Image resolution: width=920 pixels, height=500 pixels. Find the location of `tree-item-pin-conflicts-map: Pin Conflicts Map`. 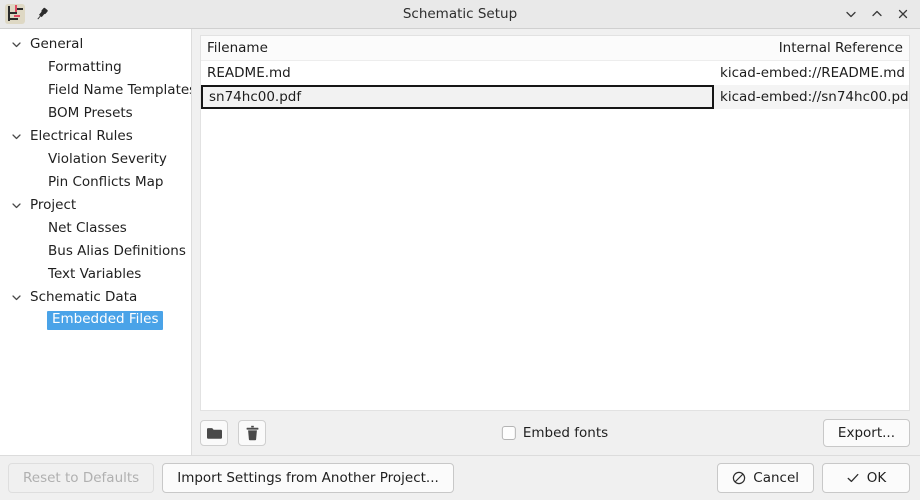

tree-item-pin-conflicts-map: Pin Conflicts Map is located at coordinates (95, 182).